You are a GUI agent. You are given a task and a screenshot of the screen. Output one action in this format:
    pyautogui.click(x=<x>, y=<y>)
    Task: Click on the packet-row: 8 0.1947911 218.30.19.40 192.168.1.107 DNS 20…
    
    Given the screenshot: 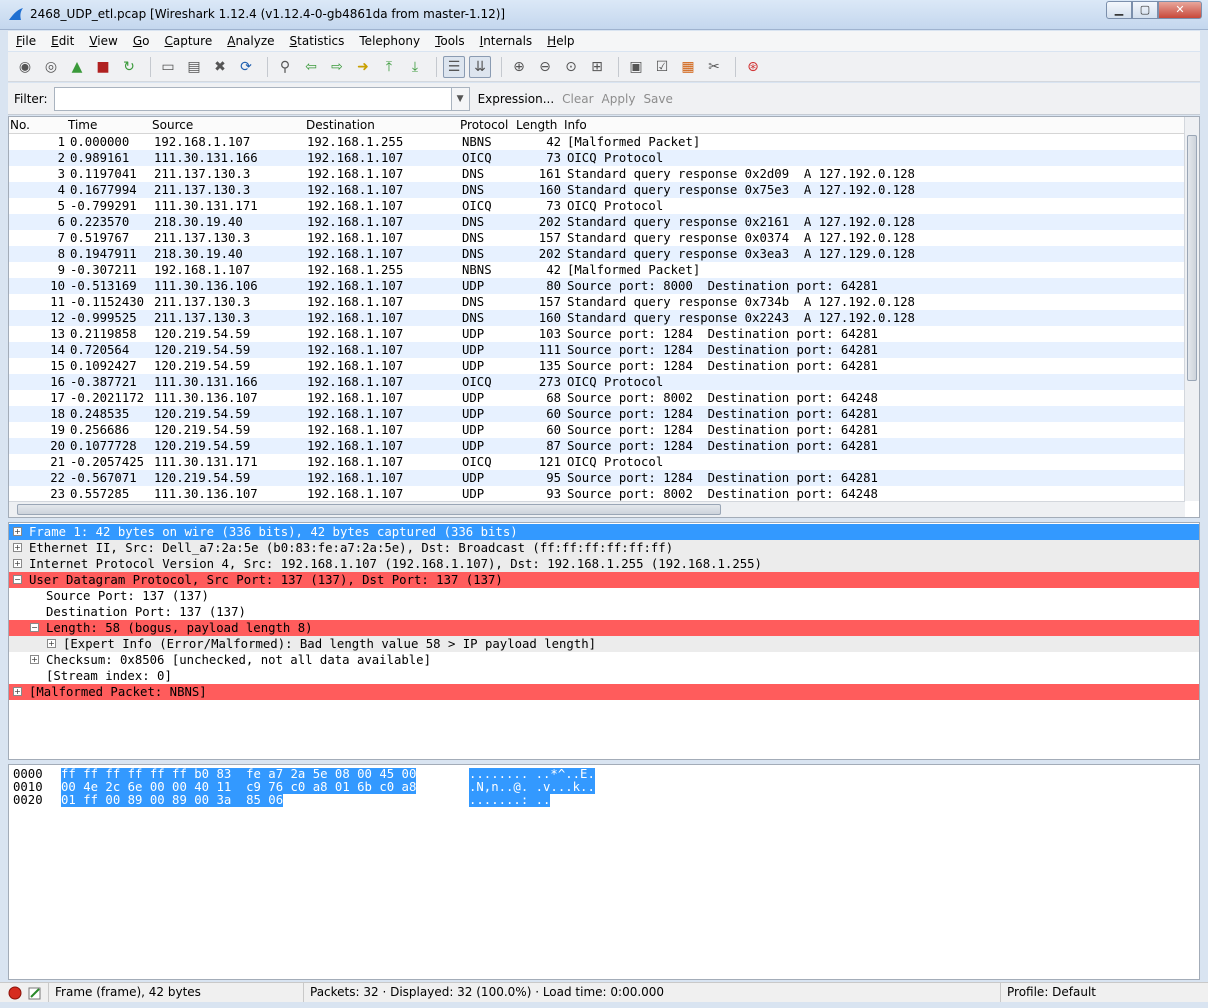 What is the action you would take?
    pyautogui.click(x=597, y=254)
    